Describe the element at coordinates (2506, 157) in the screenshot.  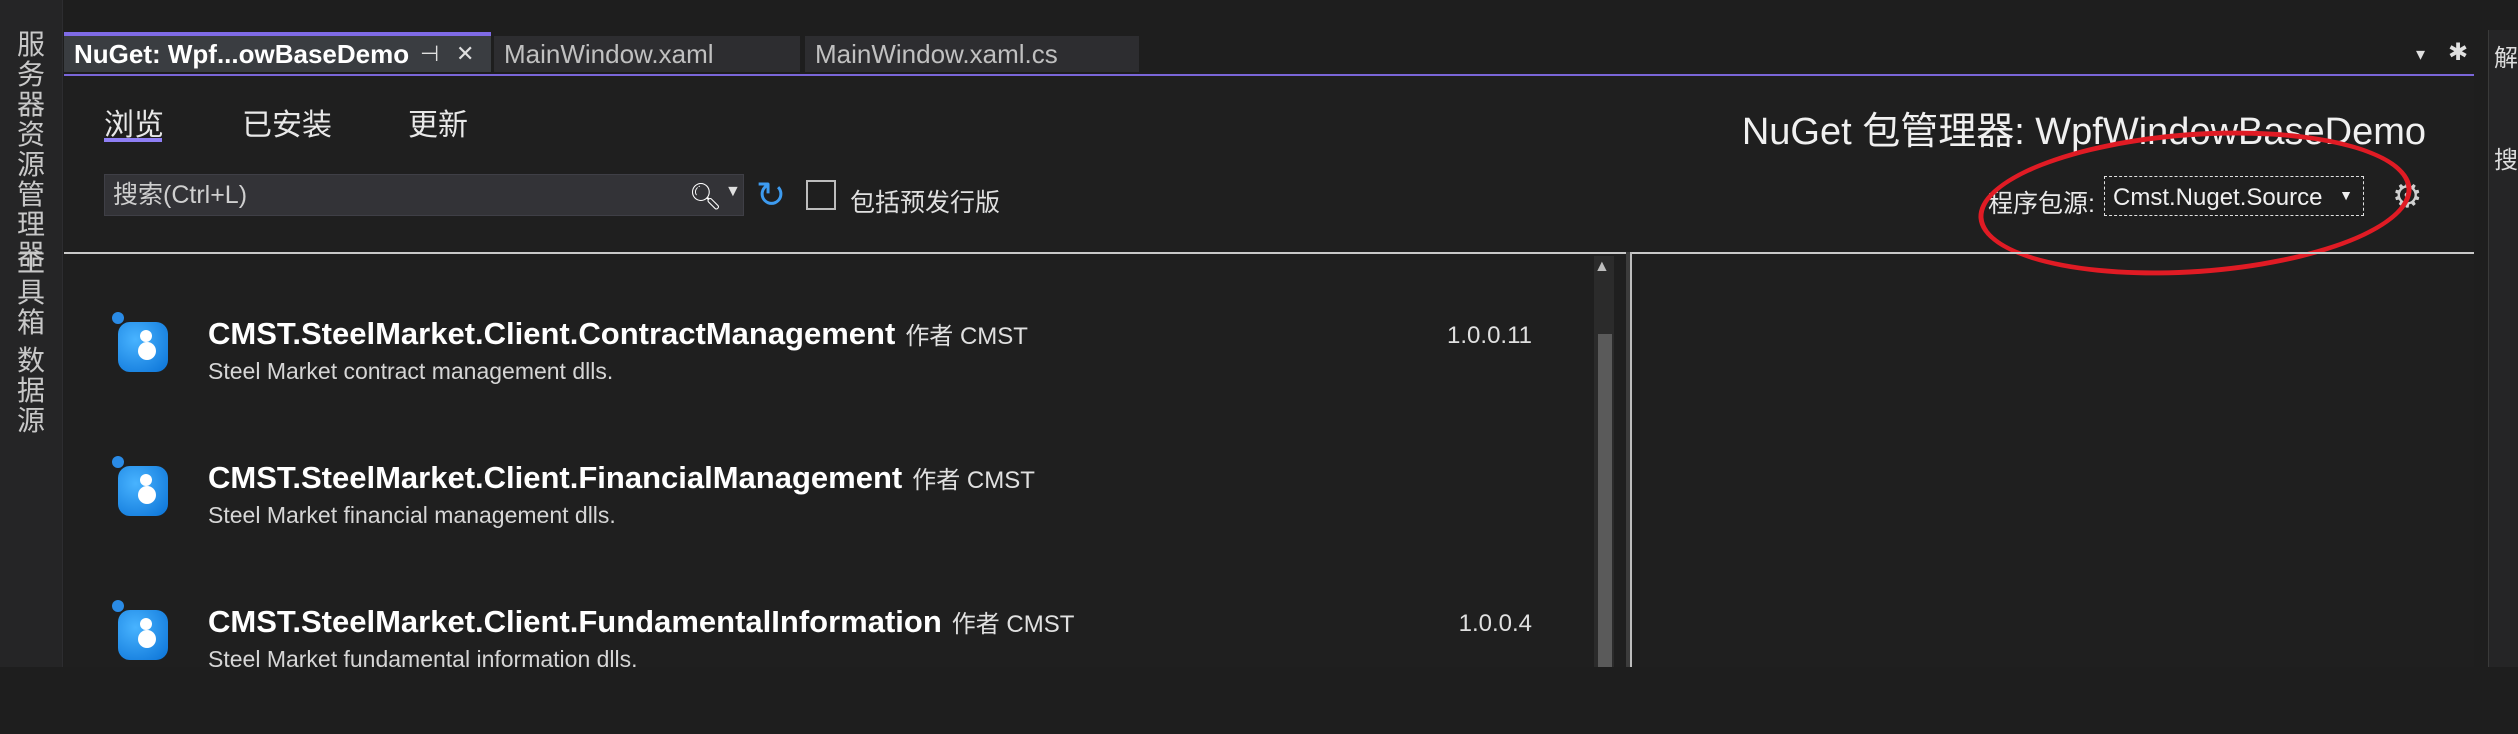
I see `solution-search-tab: 搜` at that location.